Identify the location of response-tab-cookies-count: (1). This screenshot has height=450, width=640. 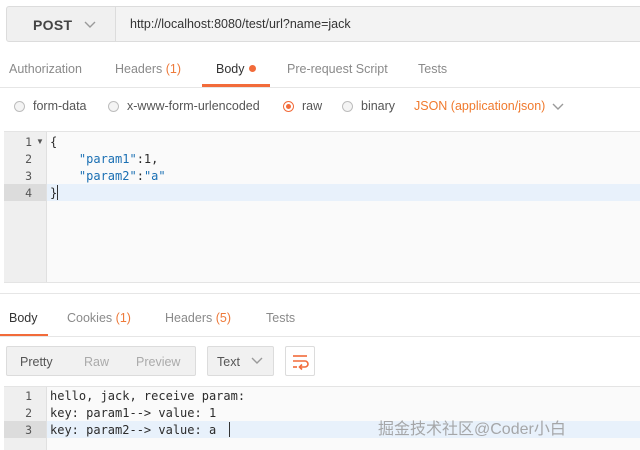
(123, 318).